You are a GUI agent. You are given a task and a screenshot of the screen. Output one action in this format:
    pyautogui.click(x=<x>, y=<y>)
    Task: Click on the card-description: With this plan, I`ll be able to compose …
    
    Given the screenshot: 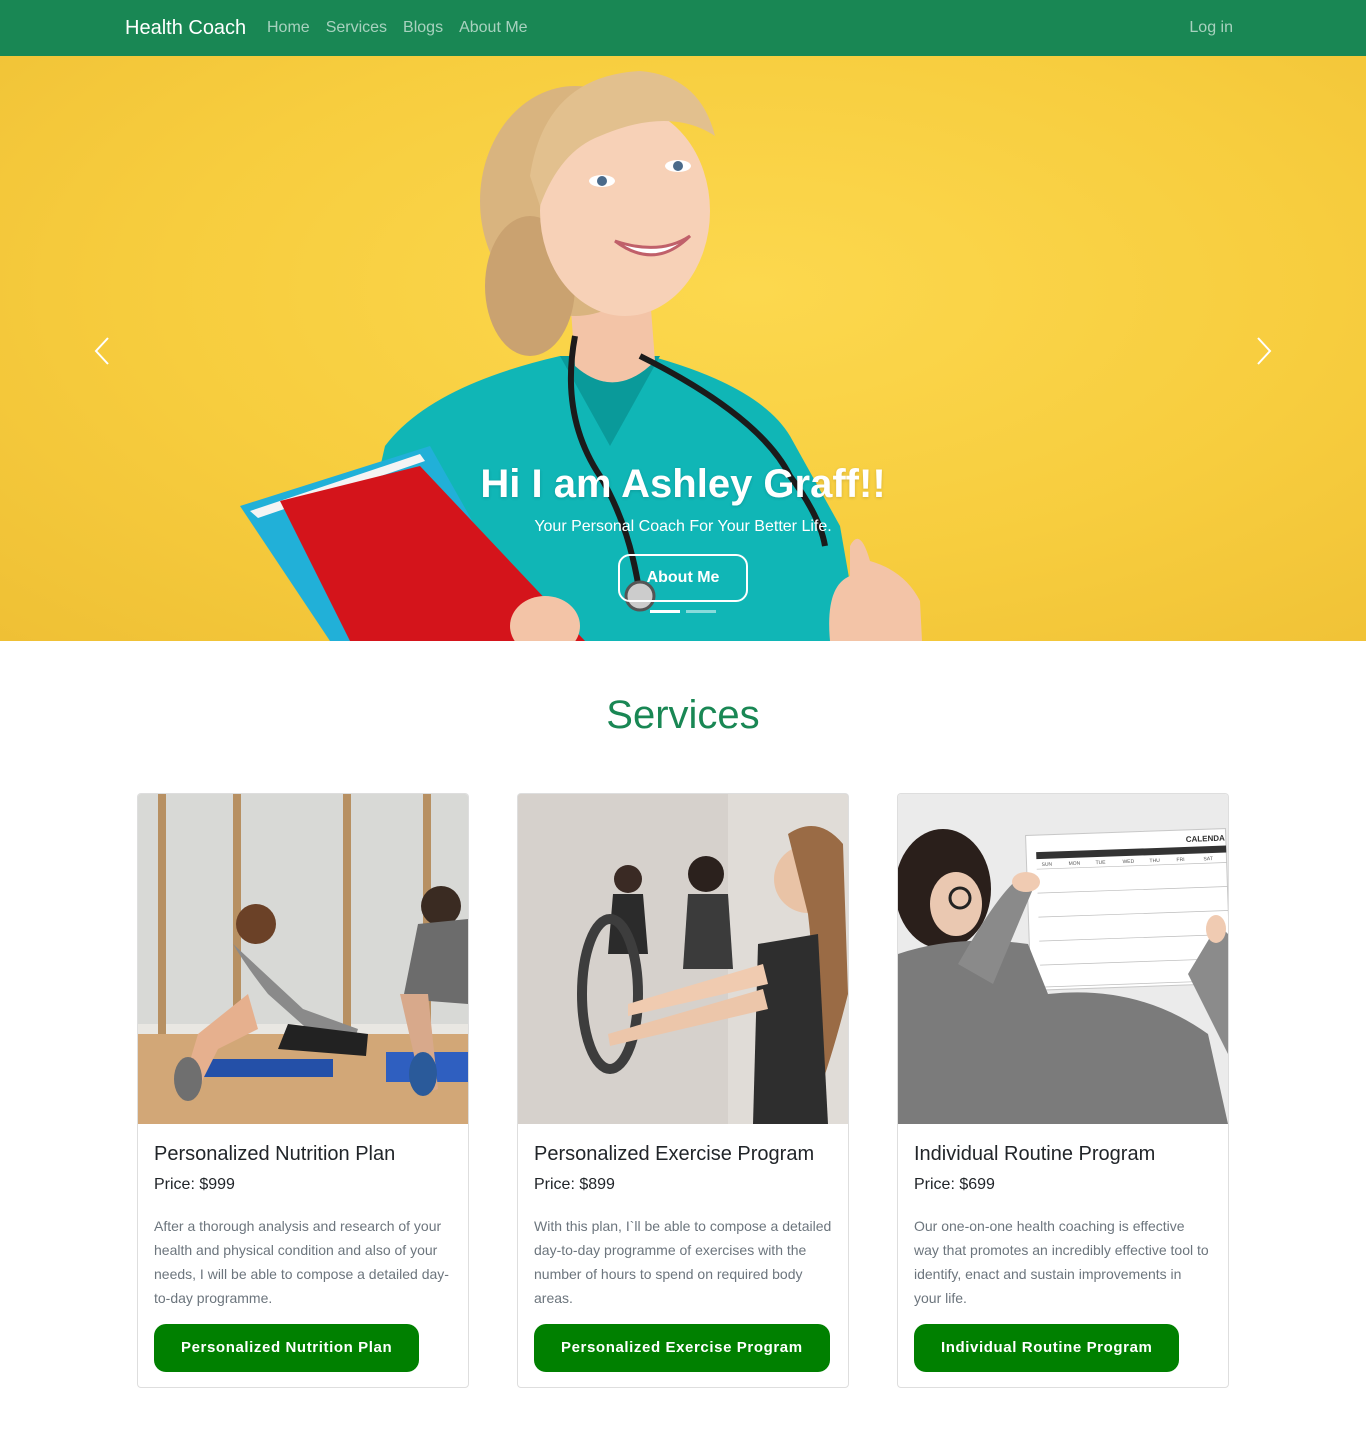 What is the action you would take?
    pyautogui.click(x=683, y=1262)
    